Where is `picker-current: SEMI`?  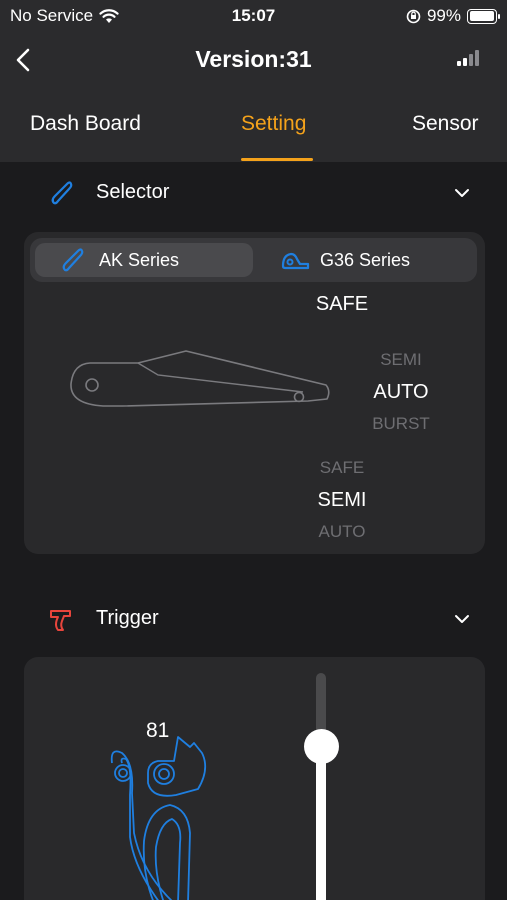
picker-current: SEMI is located at coordinates (342, 500).